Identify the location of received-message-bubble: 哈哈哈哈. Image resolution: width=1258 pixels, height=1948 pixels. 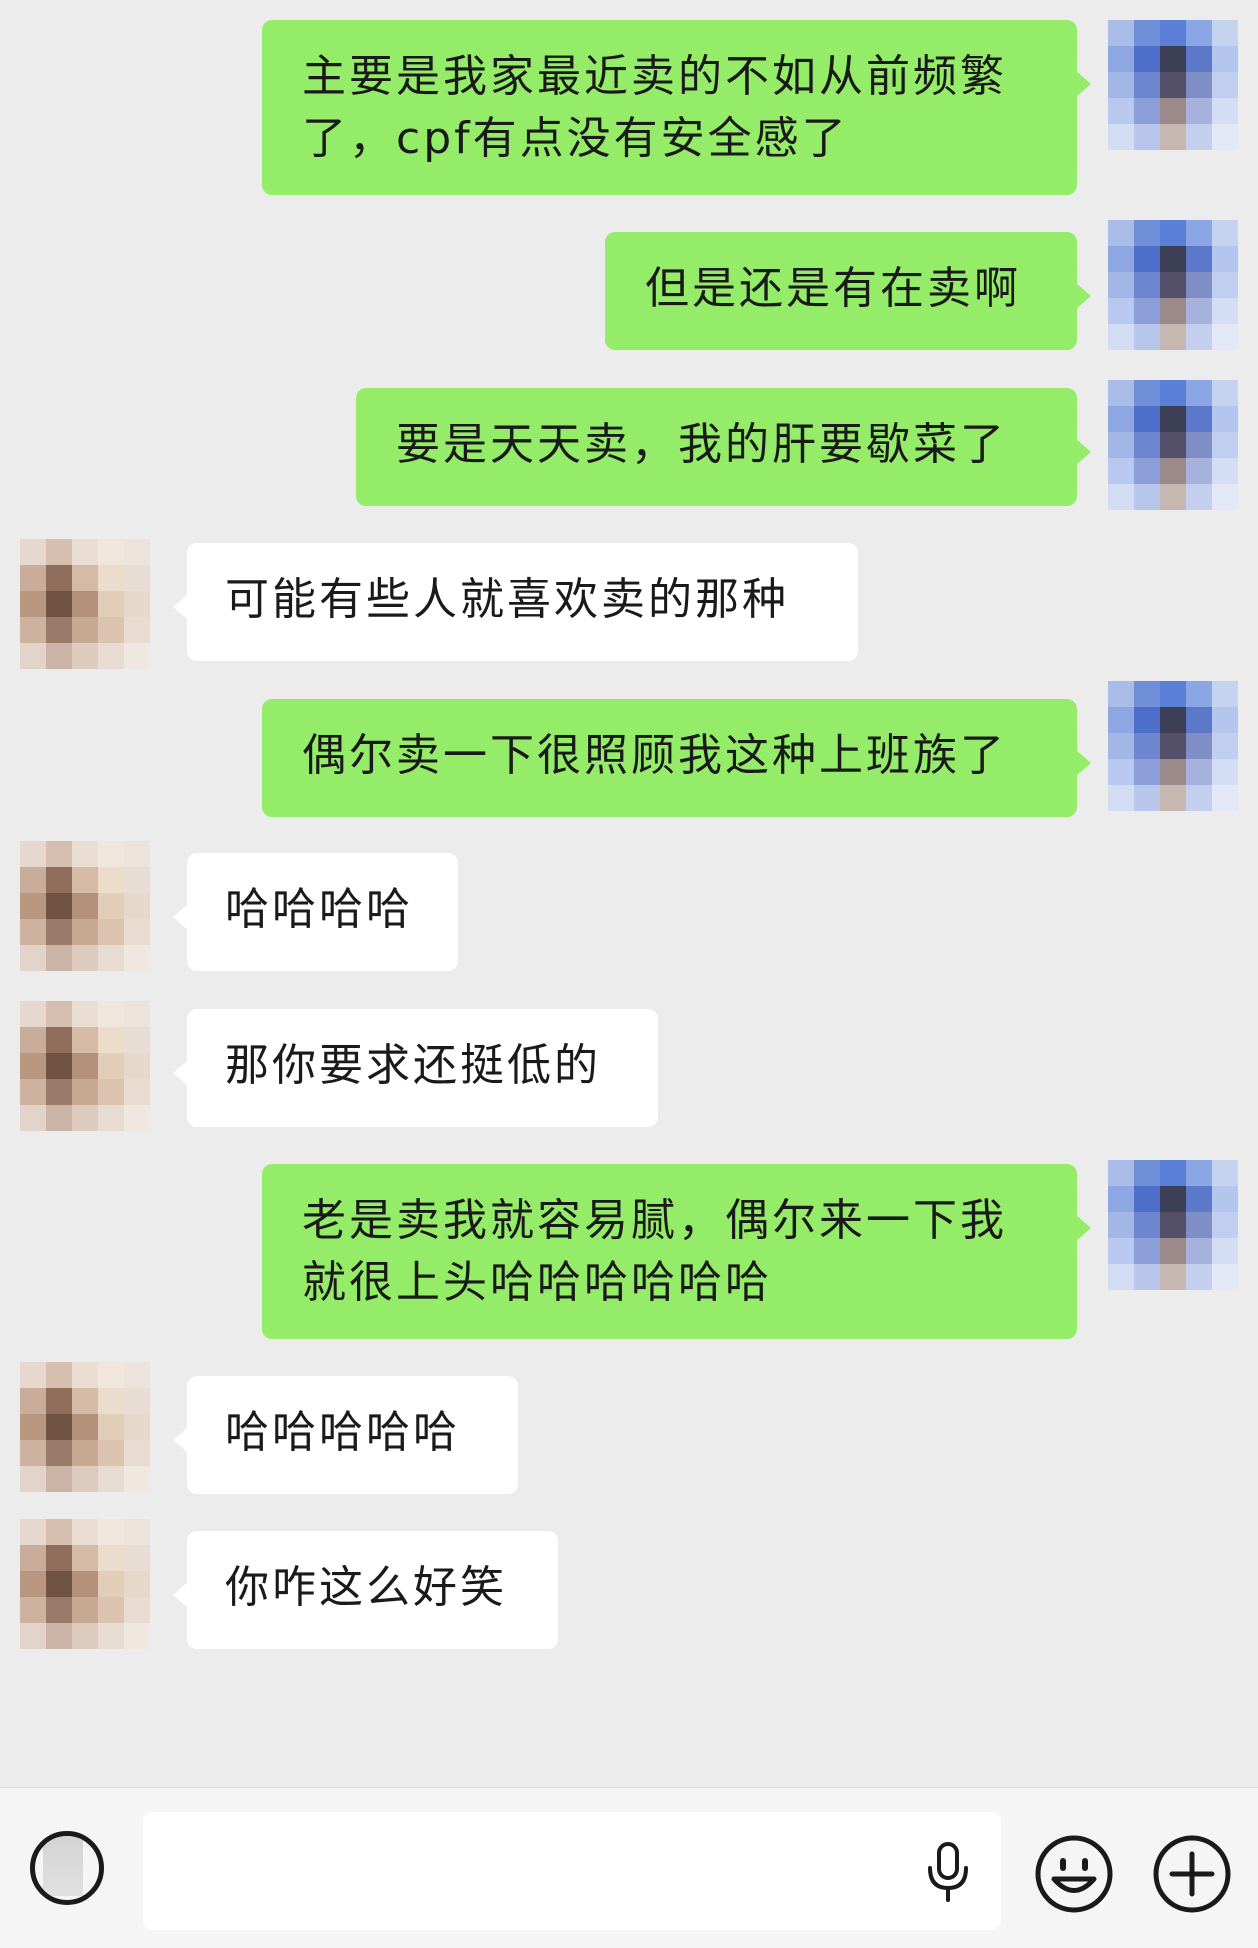
(315, 912).